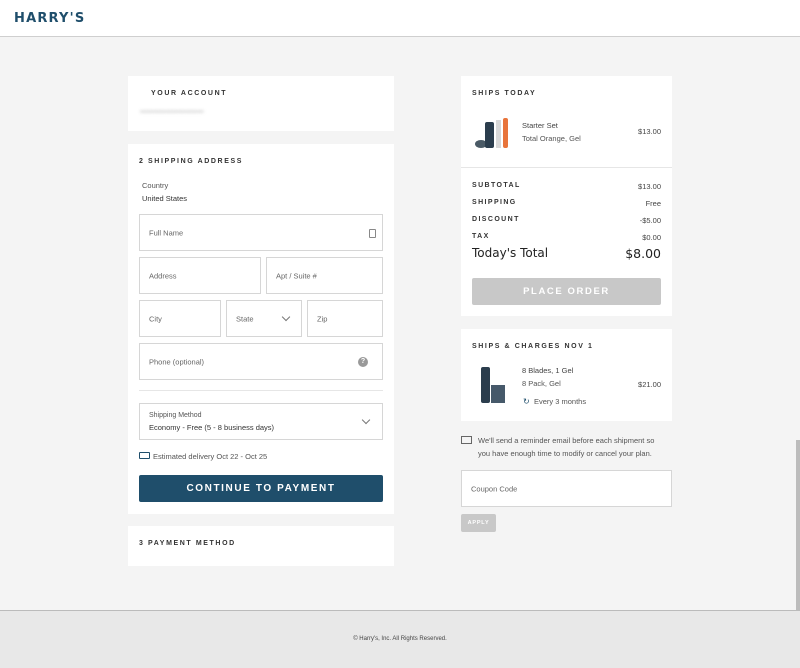  What do you see at coordinates (164, 198) in the screenshot?
I see `country-value: United States` at bounding box center [164, 198].